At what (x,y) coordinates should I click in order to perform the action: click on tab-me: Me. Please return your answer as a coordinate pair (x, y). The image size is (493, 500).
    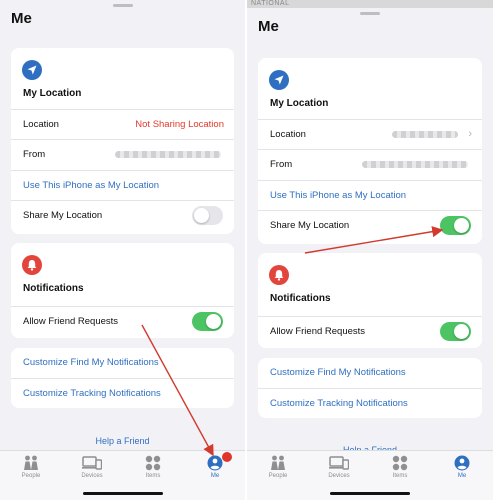
    Looking at the image, I should click on (462, 467).